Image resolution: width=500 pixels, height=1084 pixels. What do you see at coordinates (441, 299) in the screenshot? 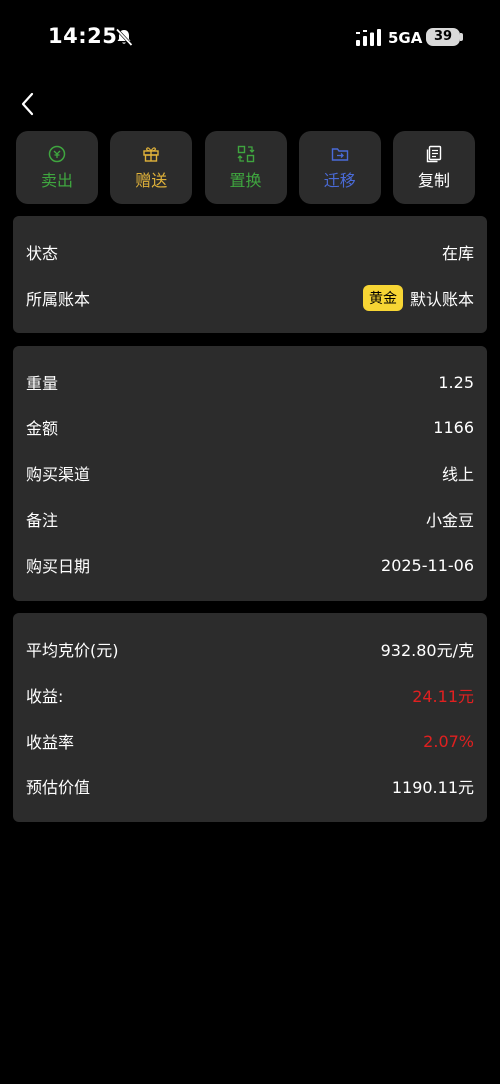
I see `account-value: 默认账本` at bounding box center [441, 299].